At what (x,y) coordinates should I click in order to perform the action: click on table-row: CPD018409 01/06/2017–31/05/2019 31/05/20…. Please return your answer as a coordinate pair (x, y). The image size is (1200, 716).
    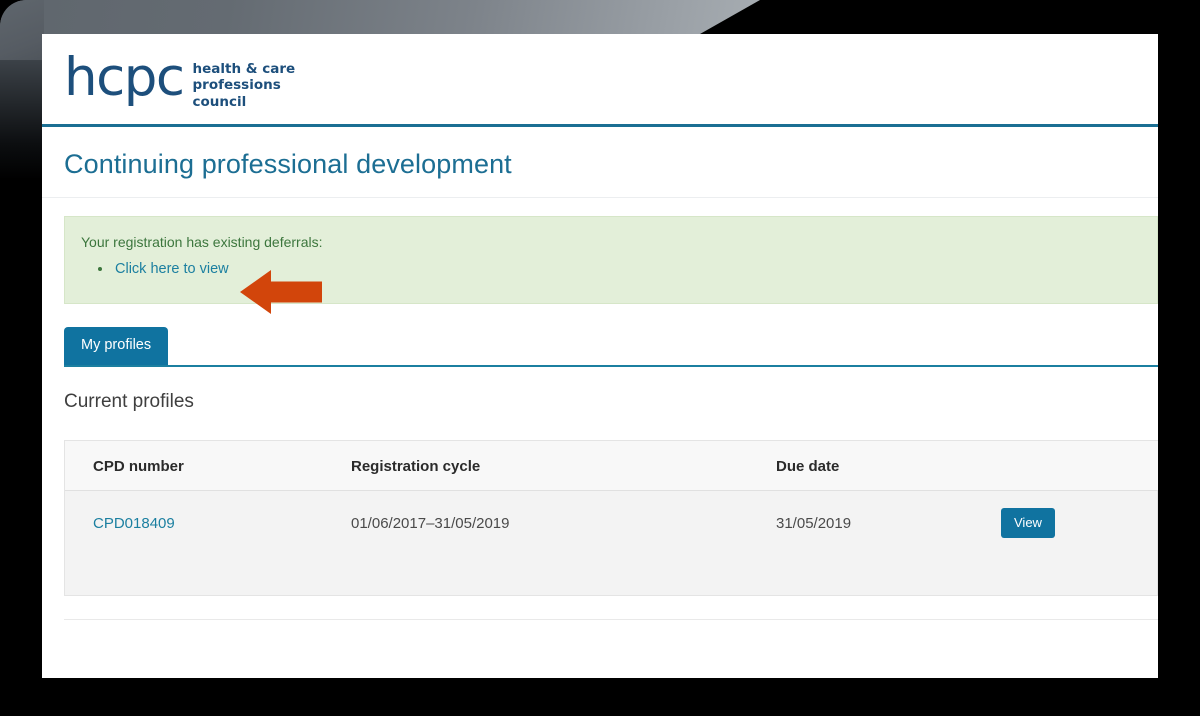
    Looking at the image, I should click on (611, 523).